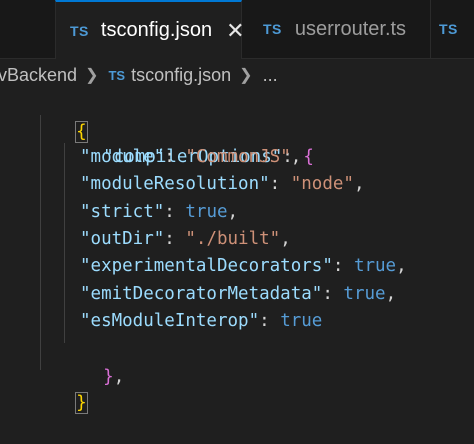  What do you see at coordinates (61, 117) in the screenshot?
I see `code-line: {` at bounding box center [61, 117].